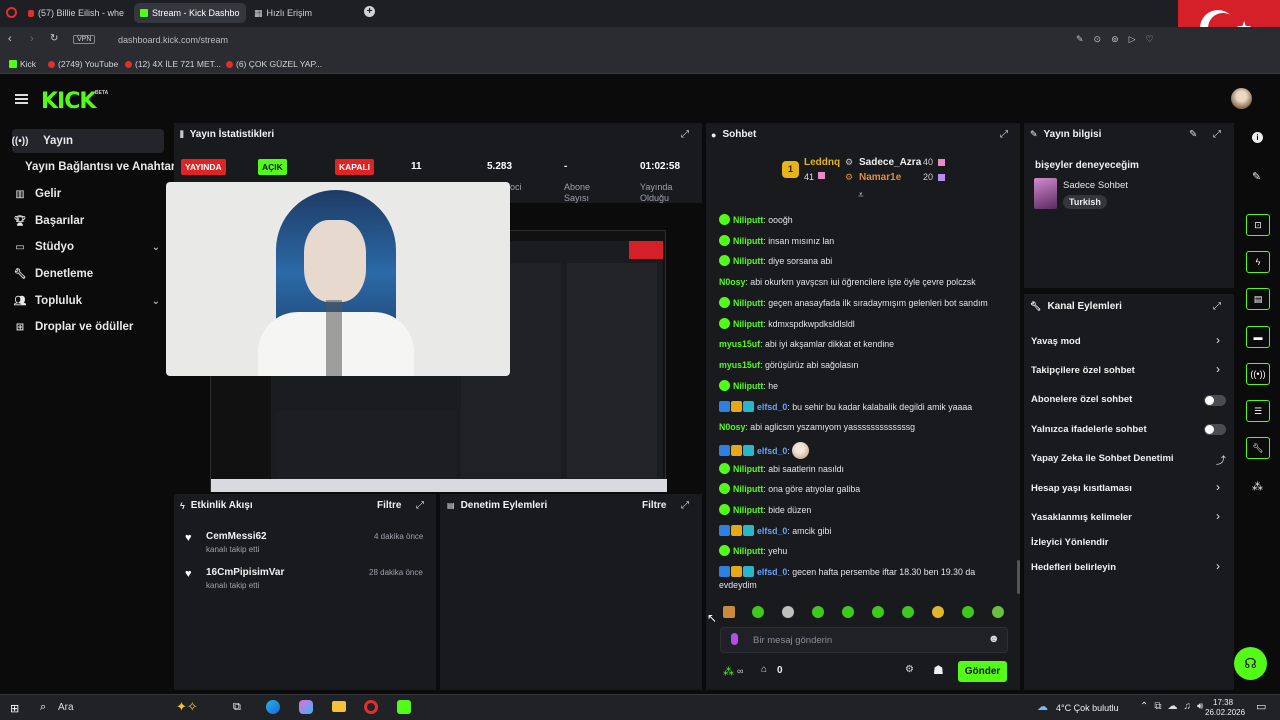  I want to click on sidebar-item-moderation: 🔧︎ Denetleme, so click(88, 274).